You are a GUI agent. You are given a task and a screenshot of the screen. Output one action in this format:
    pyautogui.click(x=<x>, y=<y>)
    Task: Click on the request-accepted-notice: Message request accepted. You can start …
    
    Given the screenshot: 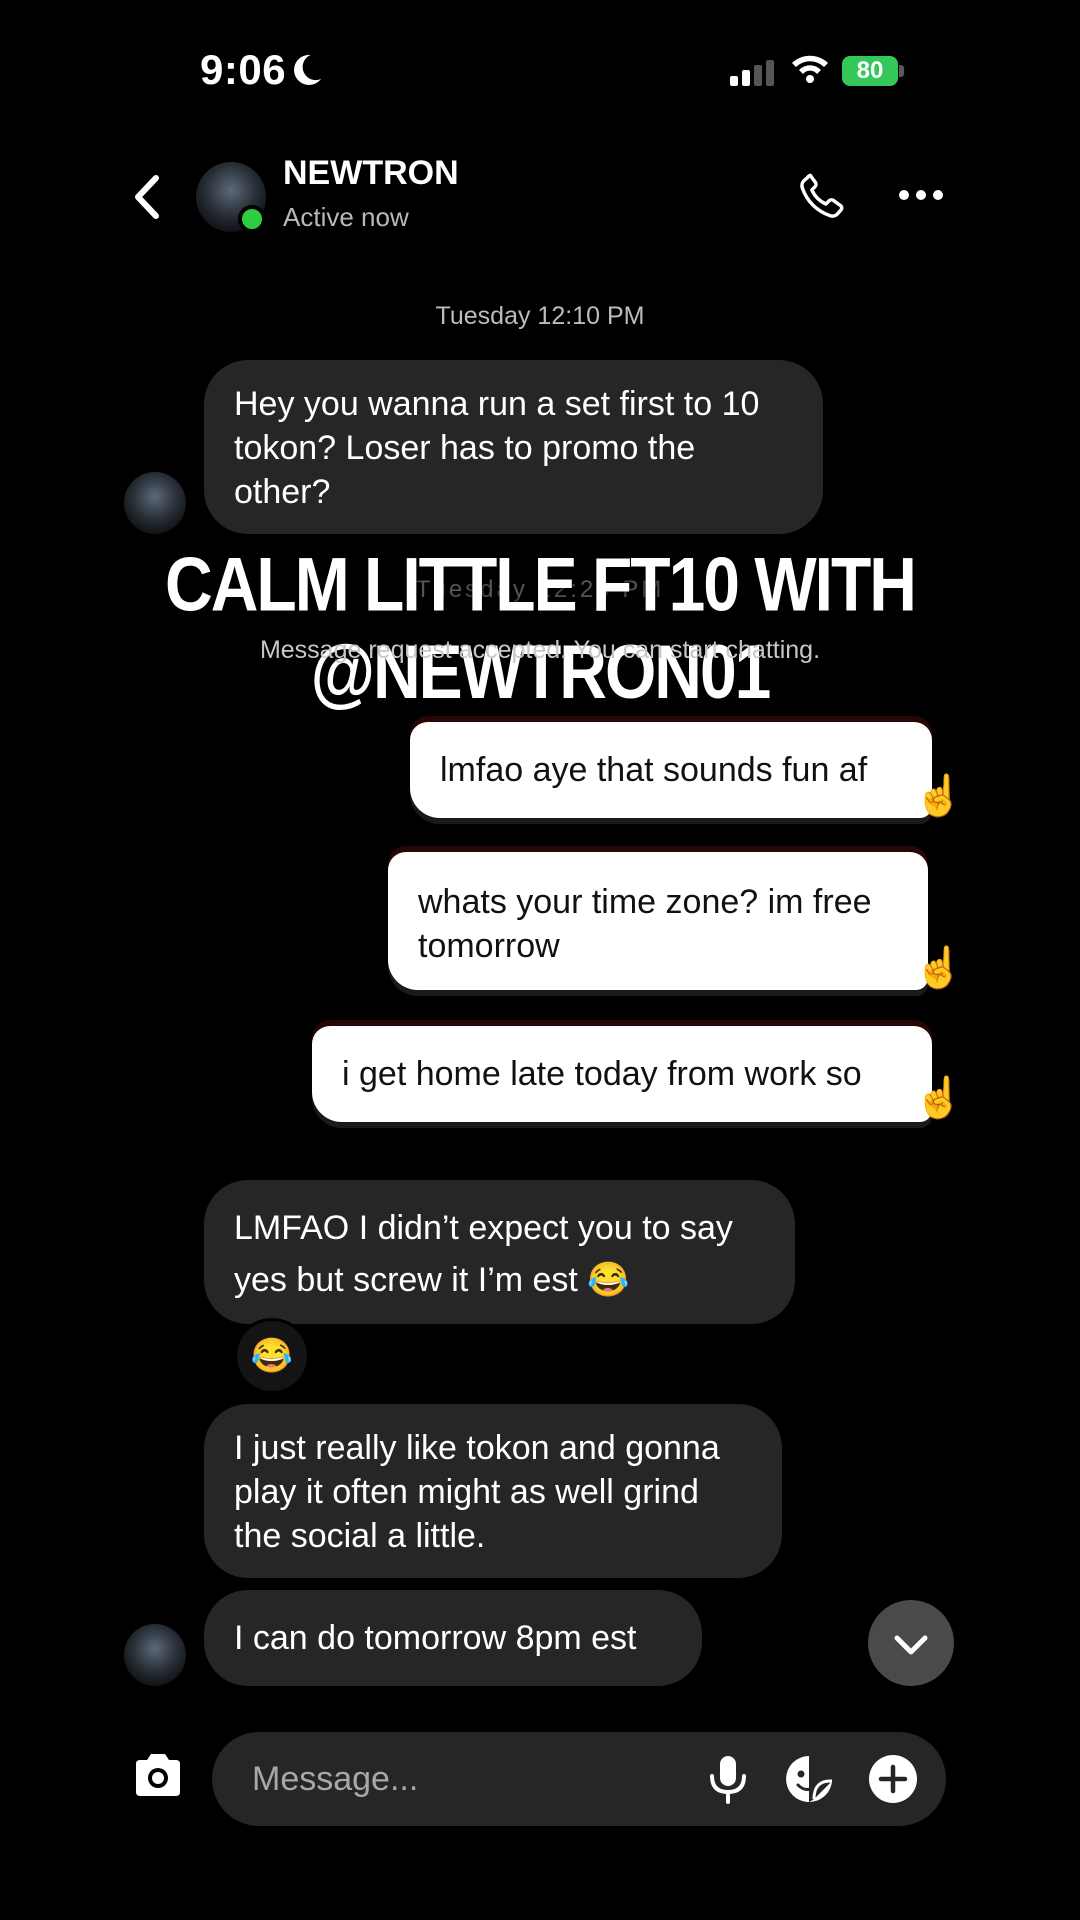 What is the action you would take?
    pyautogui.click(x=540, y=650)
    